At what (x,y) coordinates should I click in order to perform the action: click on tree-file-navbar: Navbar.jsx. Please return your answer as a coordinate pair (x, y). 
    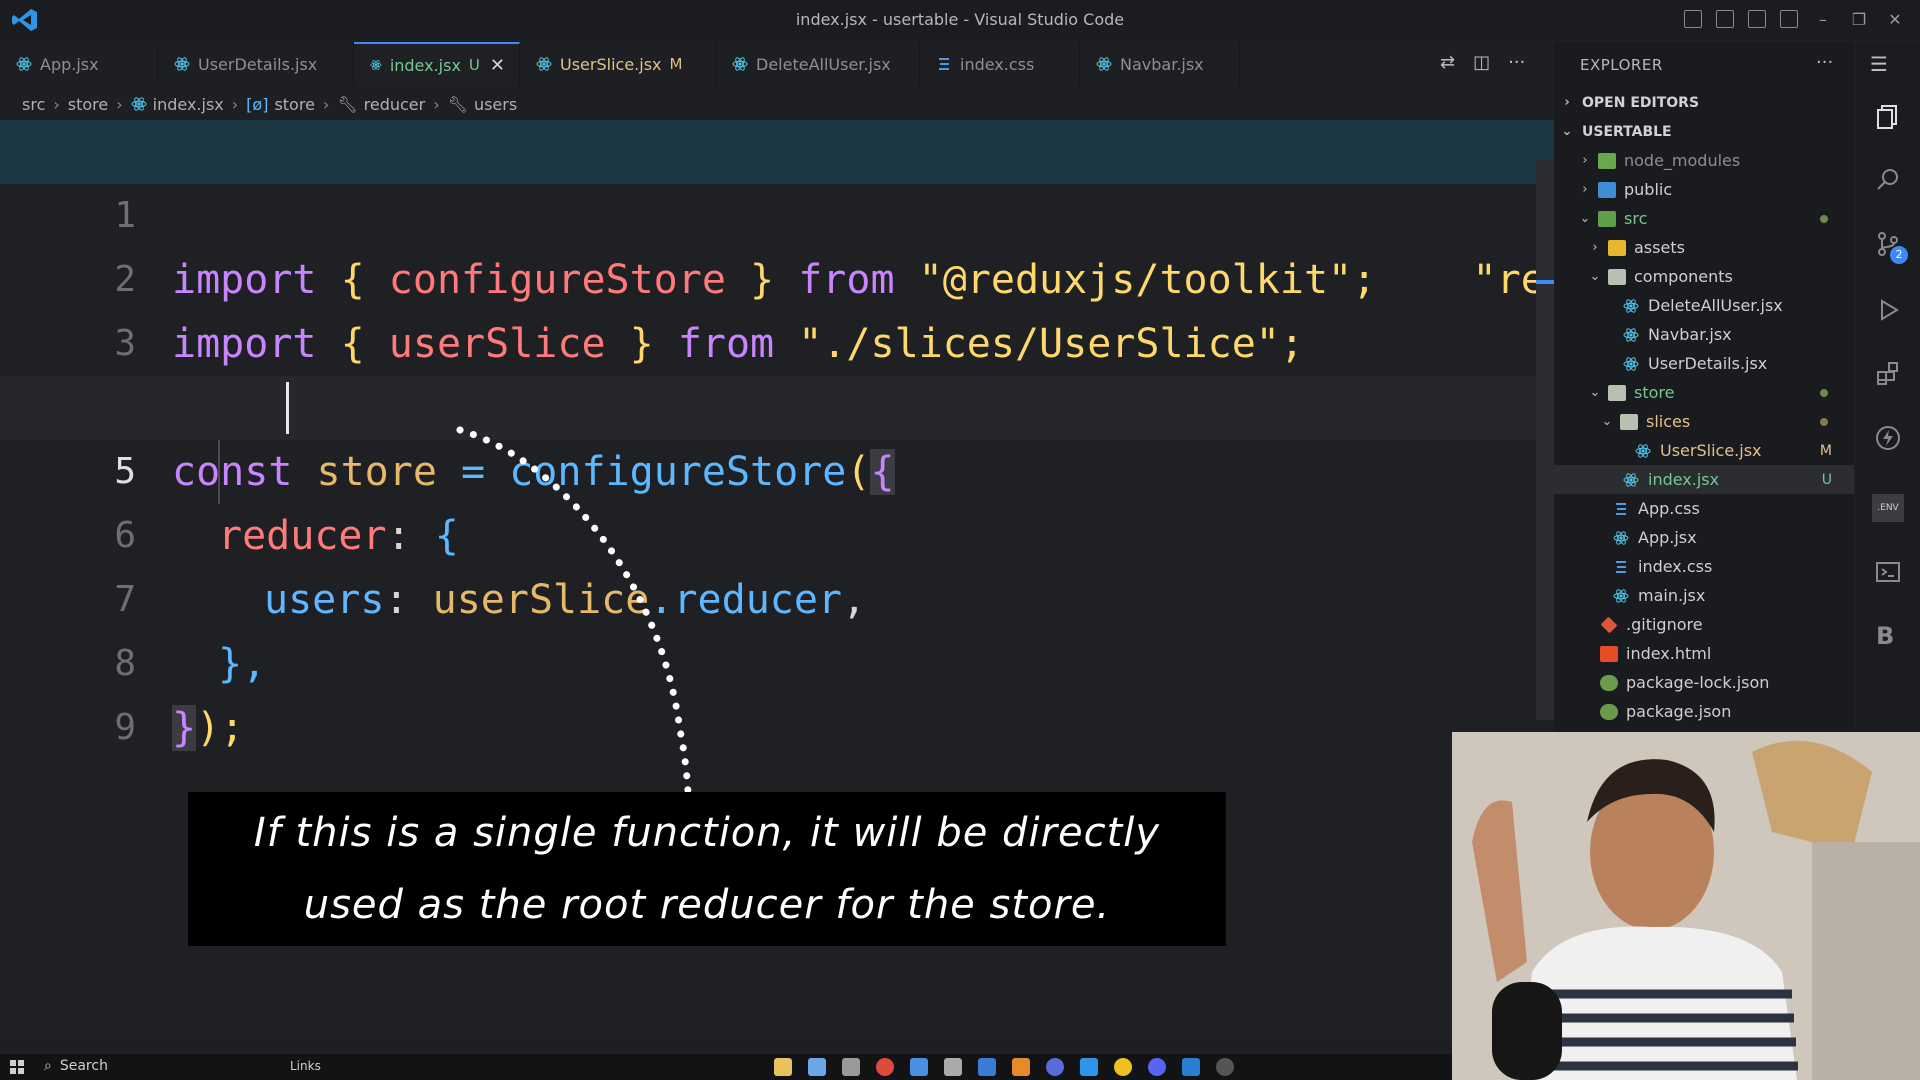
    Looking at the image, I should click on (1704, 334).